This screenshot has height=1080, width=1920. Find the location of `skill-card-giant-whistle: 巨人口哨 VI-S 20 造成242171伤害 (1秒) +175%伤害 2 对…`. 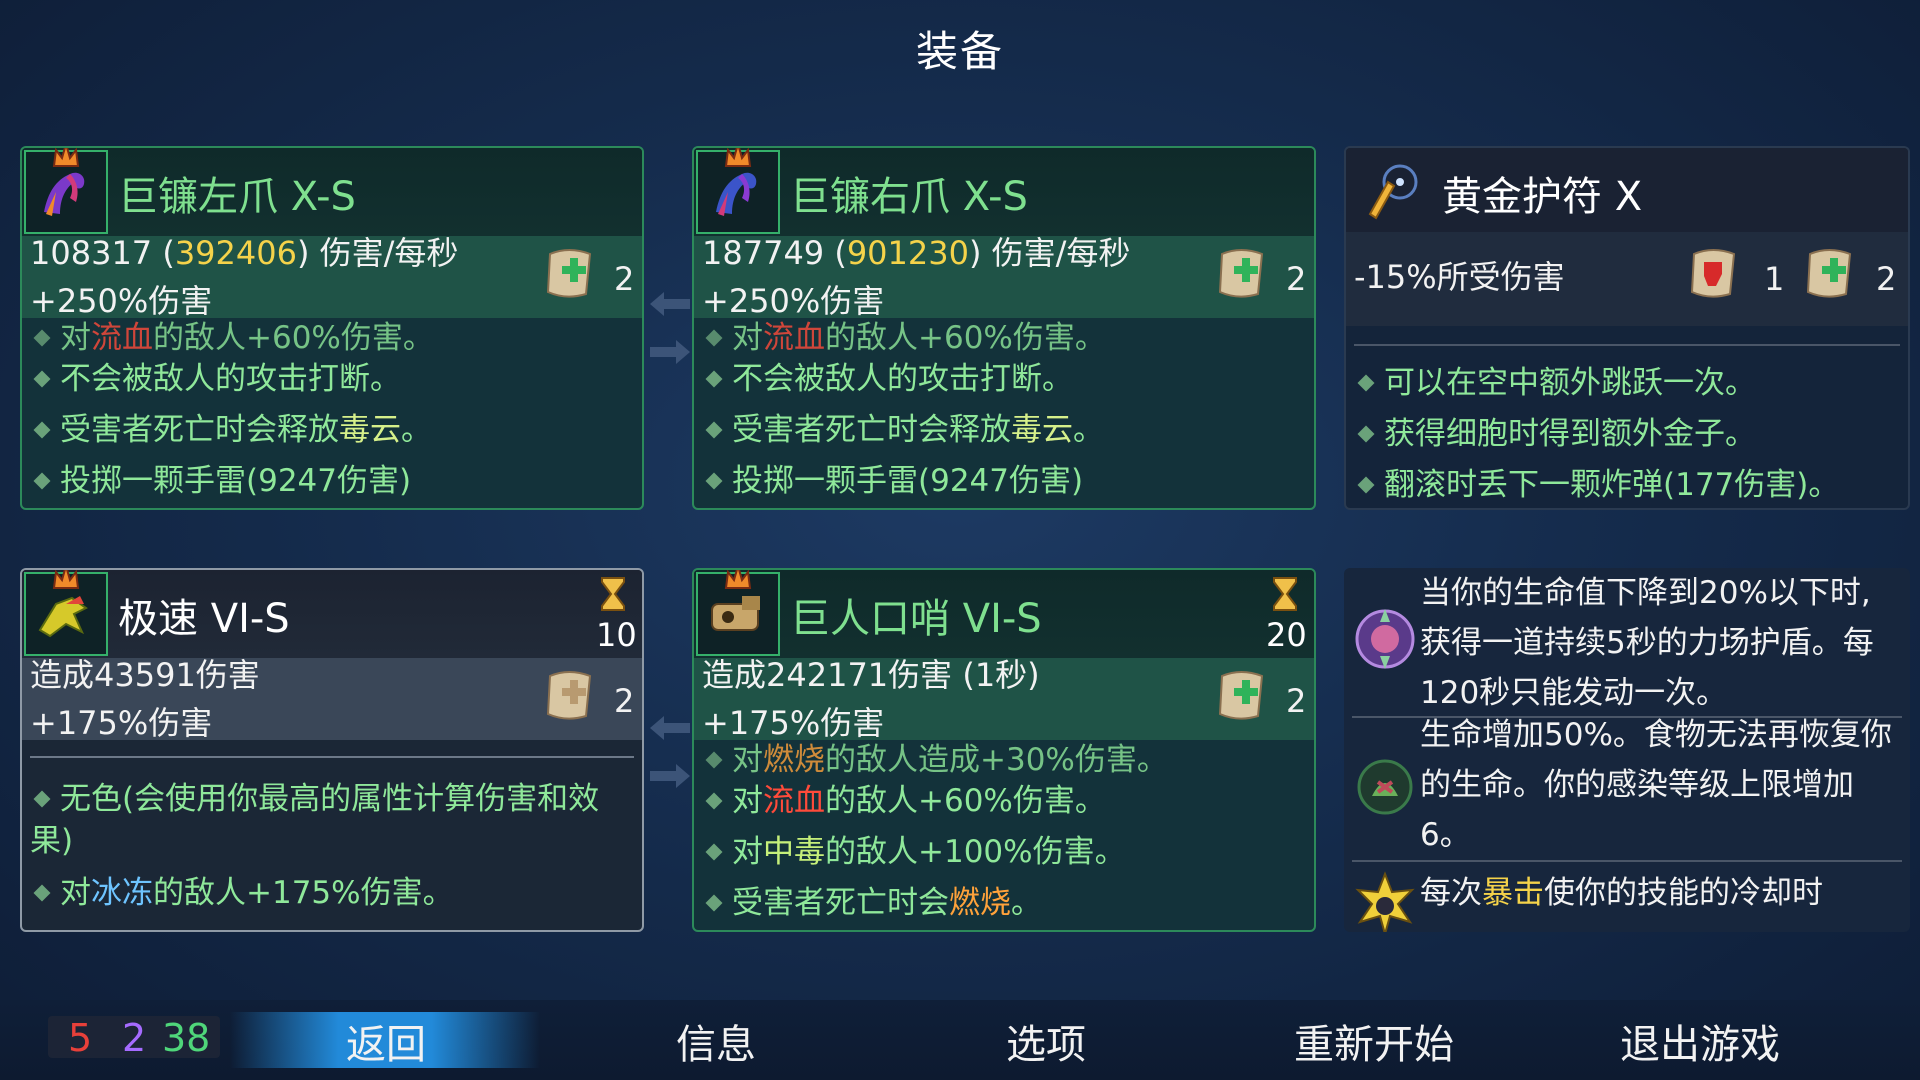

skill-card-giant-whistle: 巨人口哨 VI-S 20 造成242171伤害 (1秒) +175%伤害 2 对… is located at coordinates (1004, 750).